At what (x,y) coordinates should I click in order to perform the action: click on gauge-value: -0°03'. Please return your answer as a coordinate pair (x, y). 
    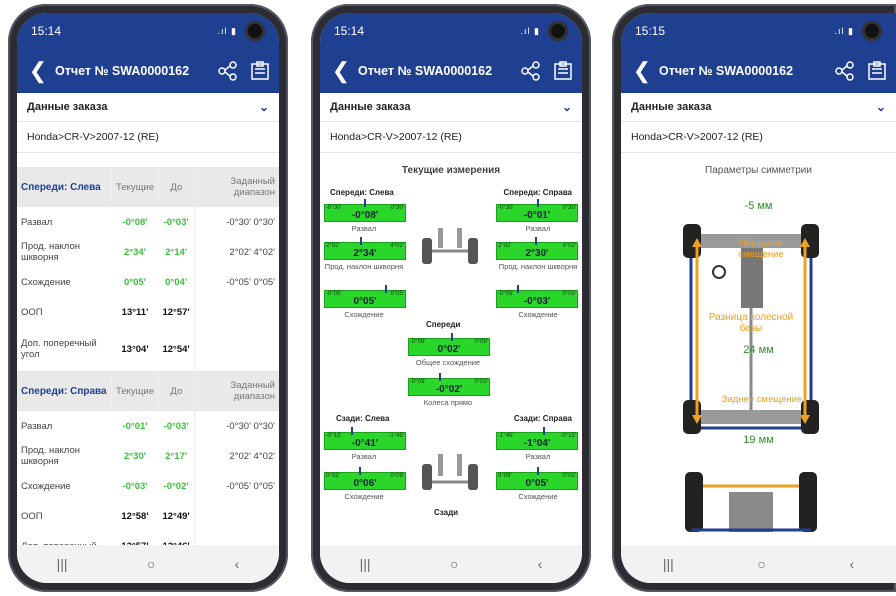
    Looking at the image, I should click on (537, 301).